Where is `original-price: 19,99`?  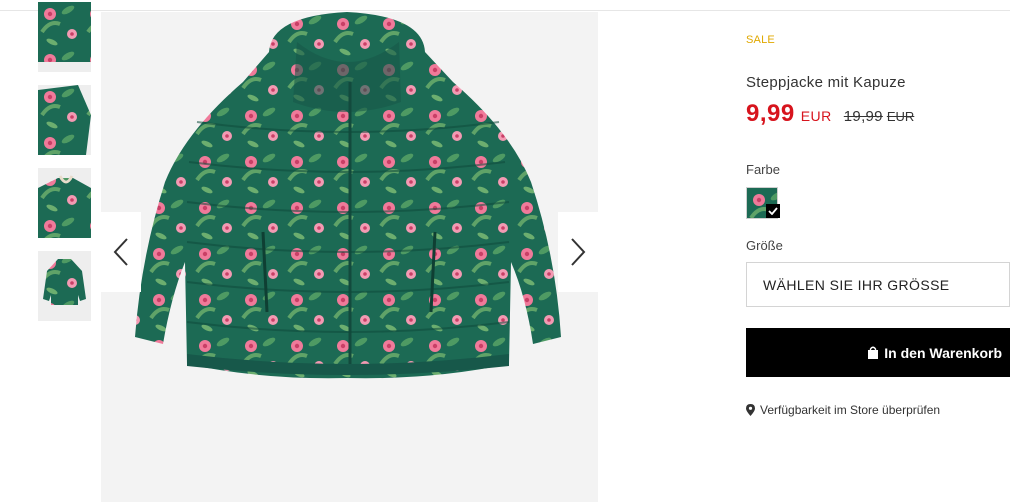 original-price: 19,99 is located at coordinates (863, 116).